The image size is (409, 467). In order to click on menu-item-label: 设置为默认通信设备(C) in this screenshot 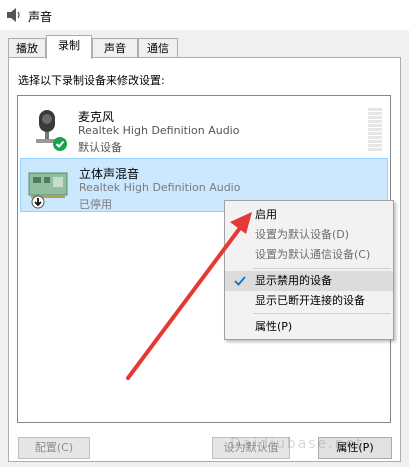, I will do `click(313, 254)`.